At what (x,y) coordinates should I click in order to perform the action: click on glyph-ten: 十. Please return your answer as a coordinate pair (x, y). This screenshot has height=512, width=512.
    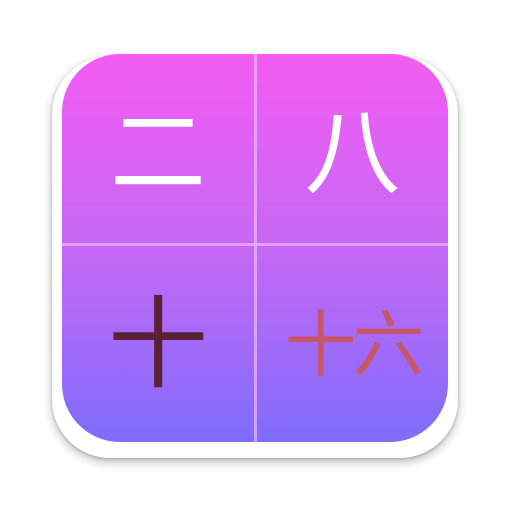
    Looking at the image, I should click on (158, 344).